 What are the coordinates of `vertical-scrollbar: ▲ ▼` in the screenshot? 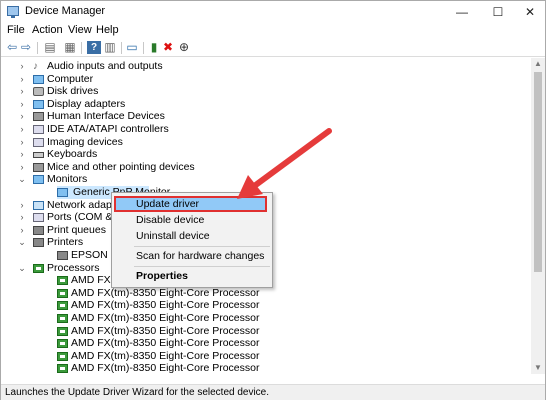 It's located at (538, 216).